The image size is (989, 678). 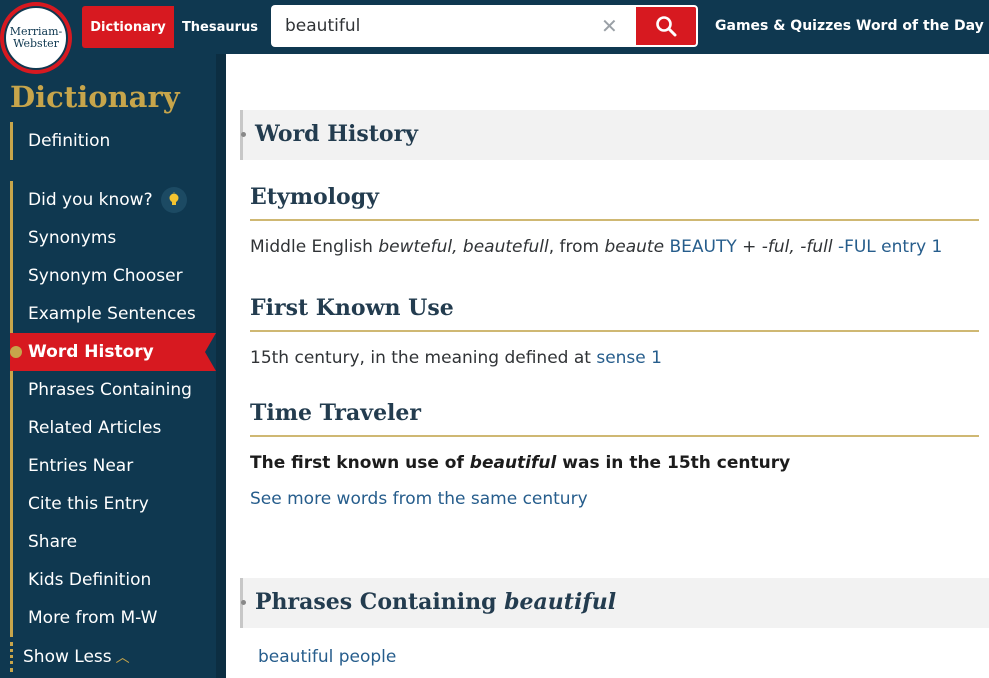 I want to click on sidebar-item-share: Share, so click(x=113, y=542).